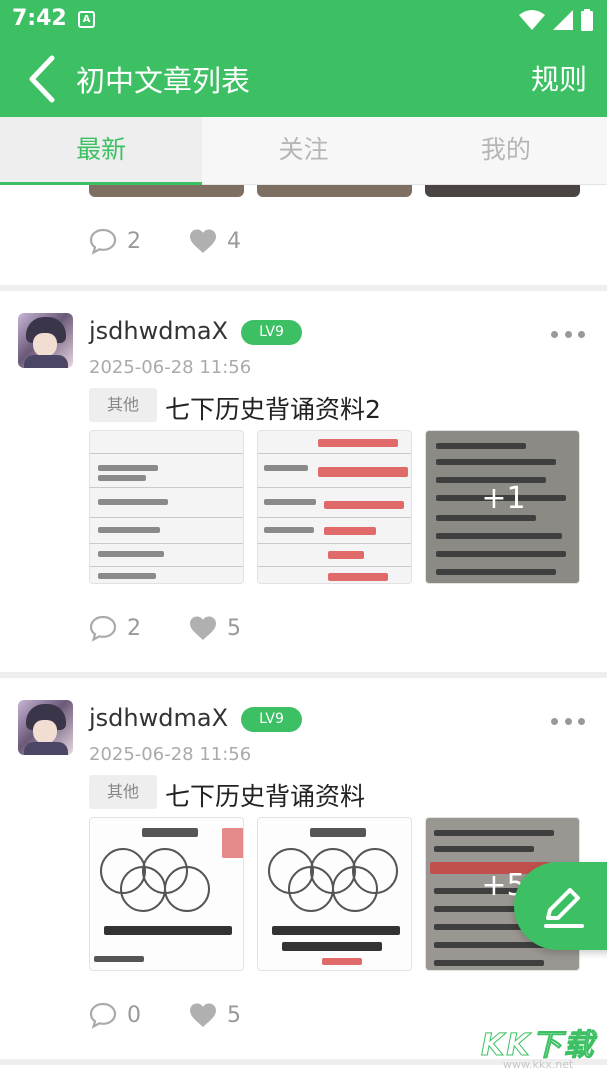 This screenshot has height=1080, width=607. I want to click on post-images: +5, so click(334, 897).